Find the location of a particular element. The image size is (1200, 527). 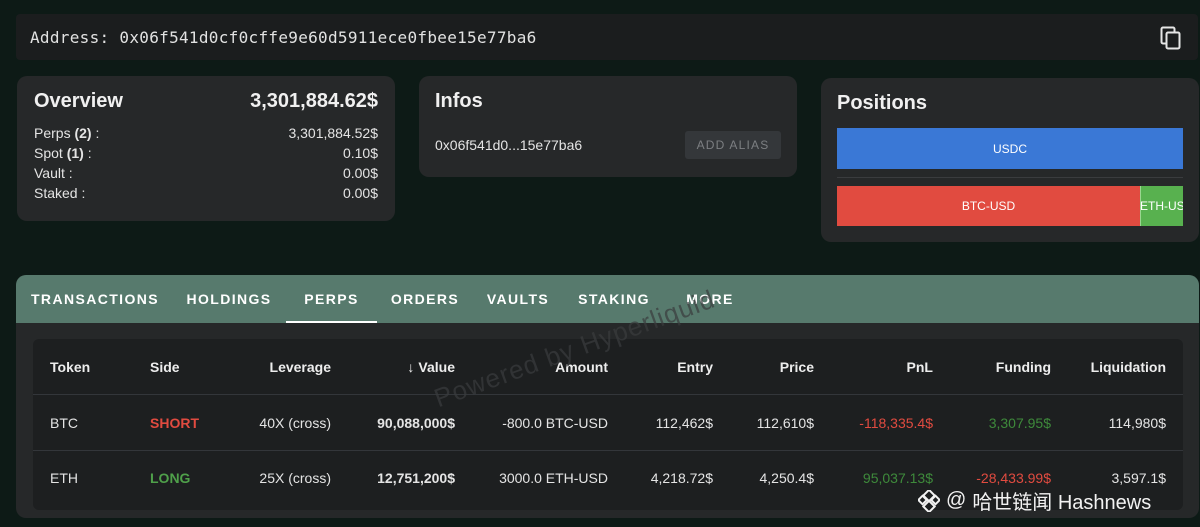

tab-staking: STAKING is located at coordinates (614, 299).